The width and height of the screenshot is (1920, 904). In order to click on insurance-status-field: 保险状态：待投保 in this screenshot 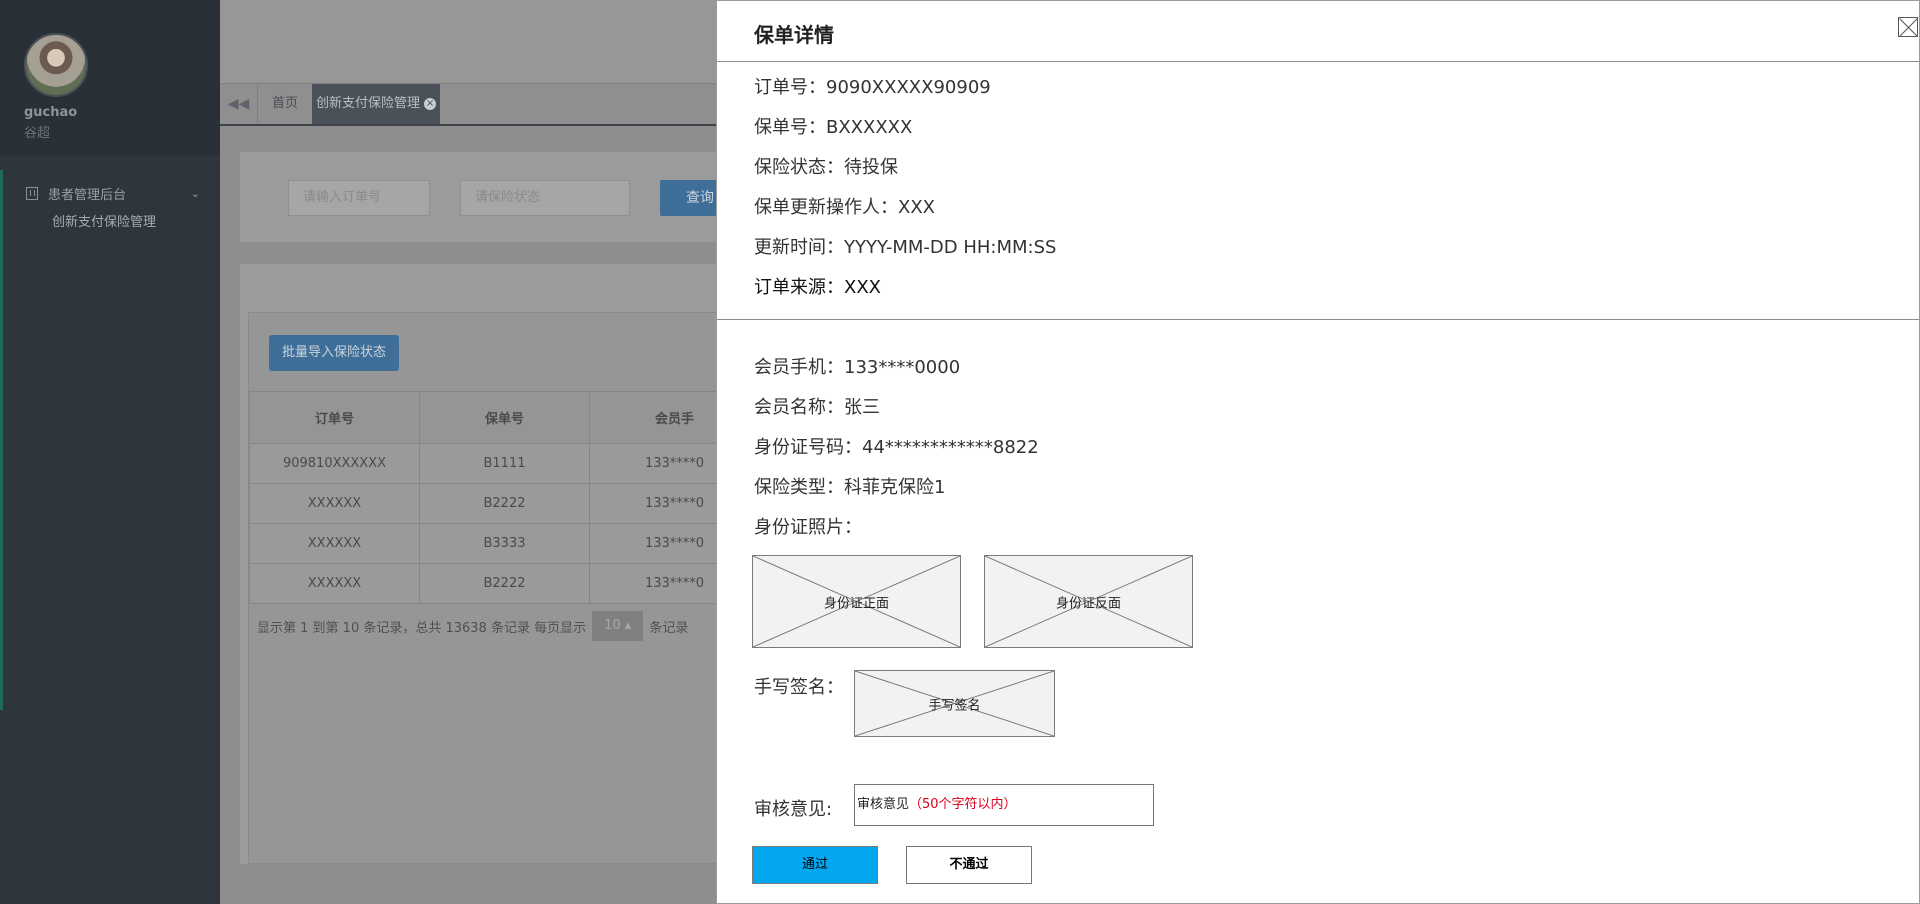, I will do `click(826, 167)`.